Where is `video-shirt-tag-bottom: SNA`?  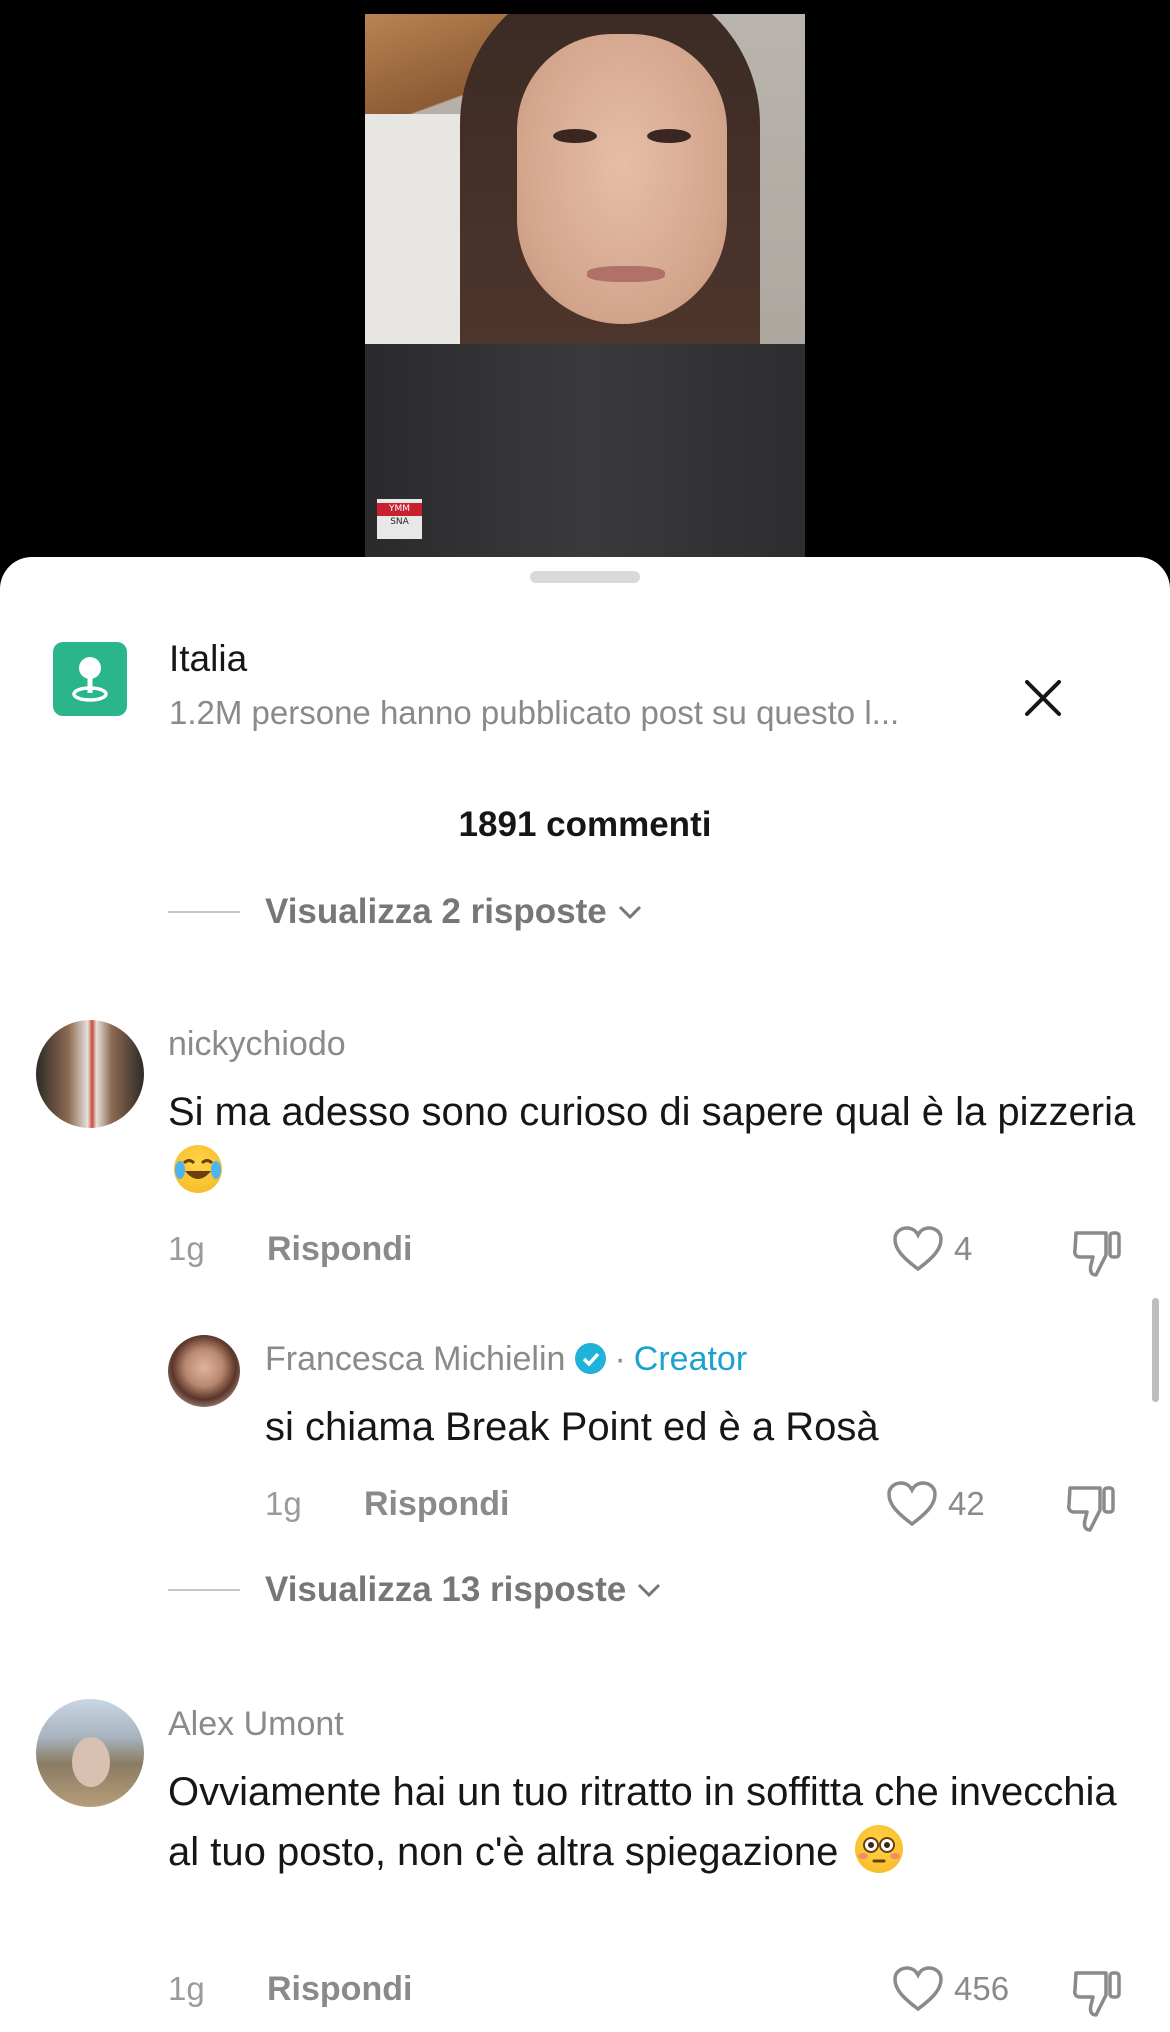 video-shirt-tag-bottom: SNA is located at coordinates (399, 522).